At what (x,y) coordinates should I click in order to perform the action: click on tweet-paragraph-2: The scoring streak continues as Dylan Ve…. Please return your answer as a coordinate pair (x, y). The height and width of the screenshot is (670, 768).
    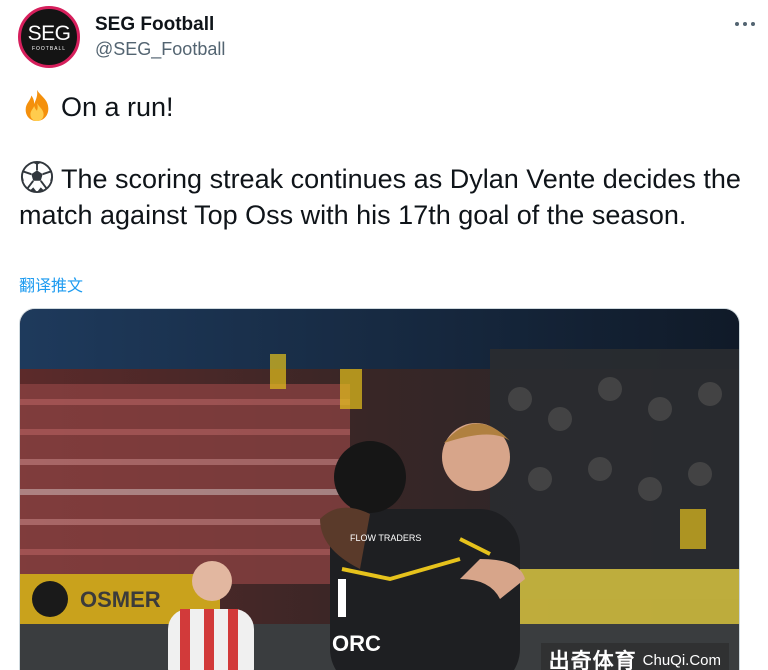
    Looking at the image, I should click on (384, 196).